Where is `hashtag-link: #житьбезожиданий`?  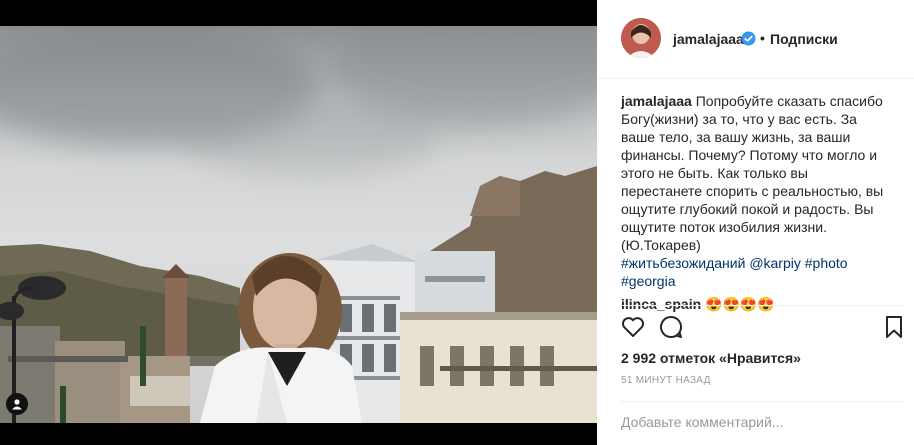 hashtag-link: #житьбезожиданий is located at coordinates (683, 263).